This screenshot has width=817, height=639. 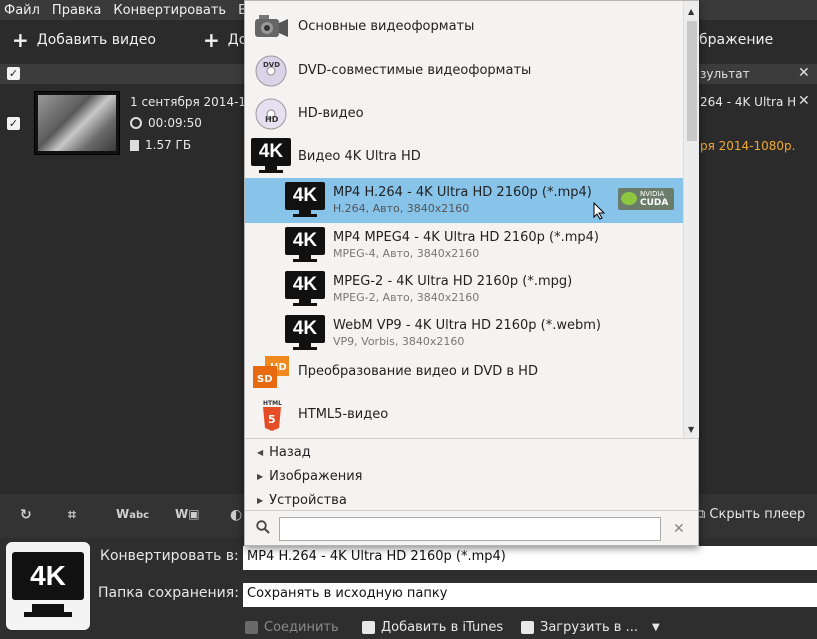 I want to click on category-dvd: DVD DVD-совместимые видеоформаты, so click(x=464, y=70).